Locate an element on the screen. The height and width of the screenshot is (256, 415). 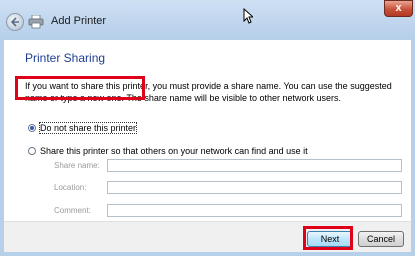
option-do-not-share: Do not share this printer is located at coordinates (83, 128).